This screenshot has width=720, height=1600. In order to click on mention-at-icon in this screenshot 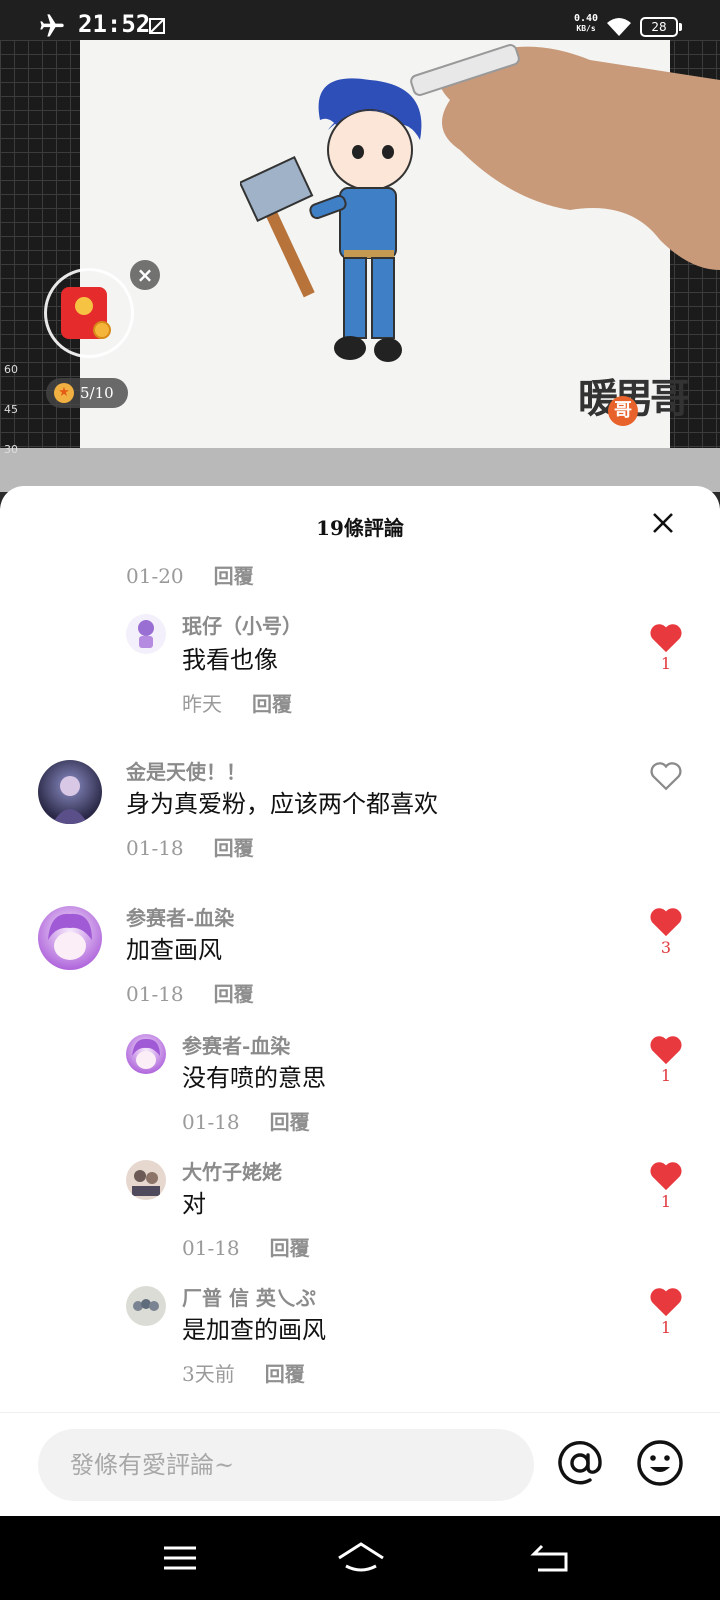, I will do `click(580, 1463)`.